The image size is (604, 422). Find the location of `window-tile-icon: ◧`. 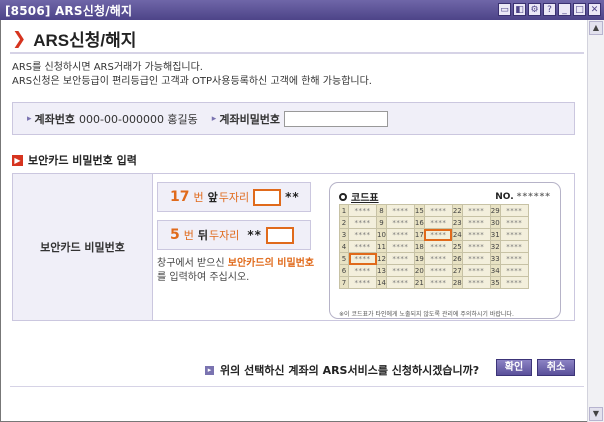

window-tile-icon: ◧ is located at coordinates (519, 9).